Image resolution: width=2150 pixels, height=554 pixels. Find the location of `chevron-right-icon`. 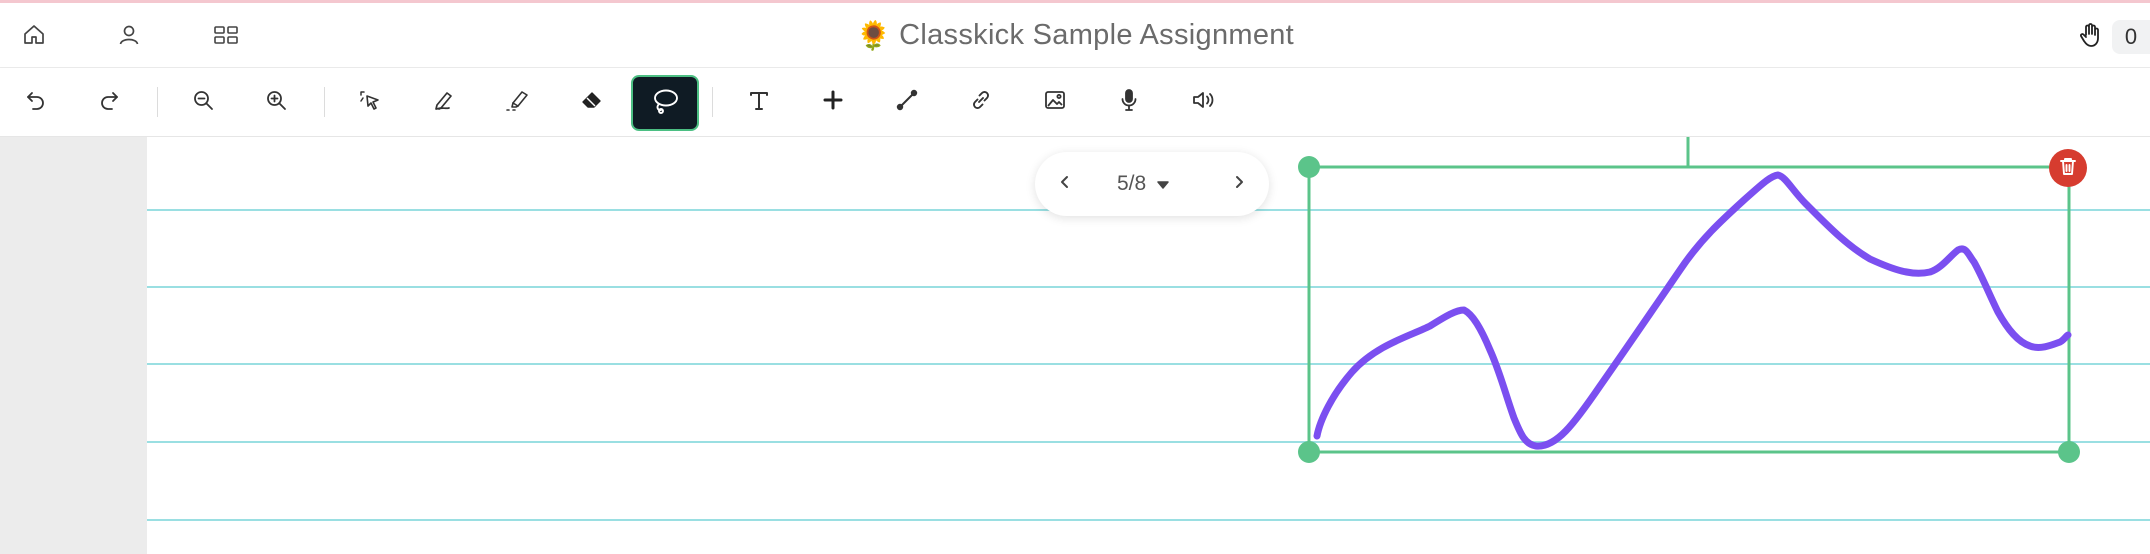

chevron-right-icon is located at coordinates (1239, 184).